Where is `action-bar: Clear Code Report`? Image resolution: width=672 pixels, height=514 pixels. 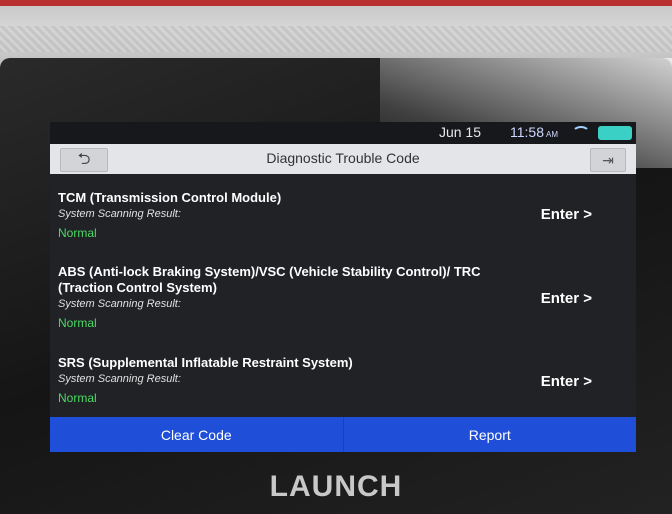
action-bar: Clear Code Report is located at coordinates (343, 434).